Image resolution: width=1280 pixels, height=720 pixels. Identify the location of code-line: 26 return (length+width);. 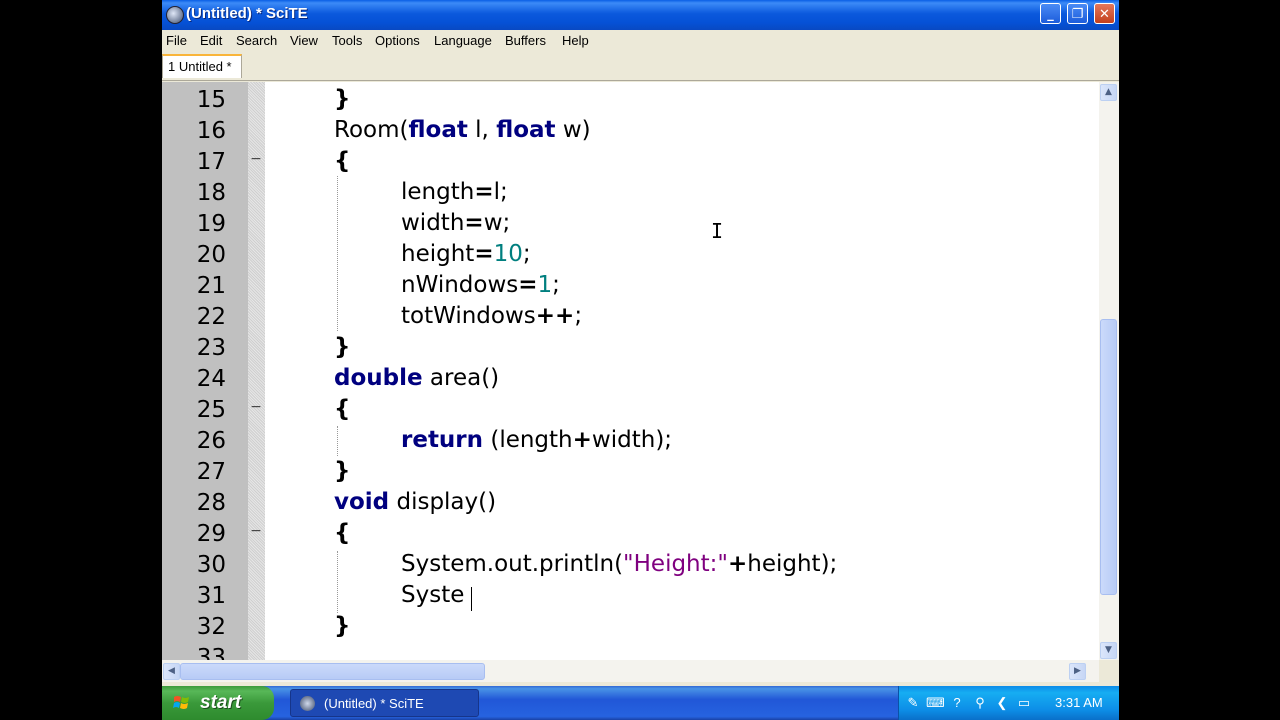
(630, 441).